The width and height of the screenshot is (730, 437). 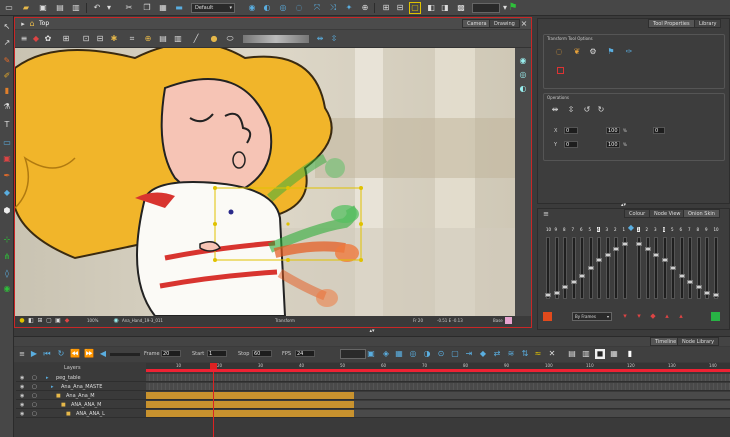 I want to click on width-field: 100, so click(x=613, y=130).